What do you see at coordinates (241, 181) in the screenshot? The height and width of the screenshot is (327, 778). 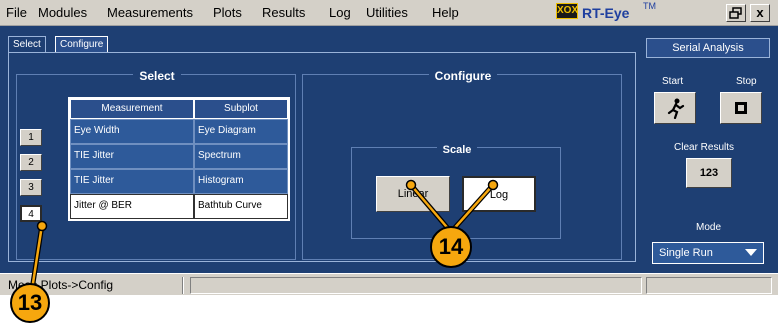 I see `subplot-cell: Histogram` at bounding box center [241, 181].